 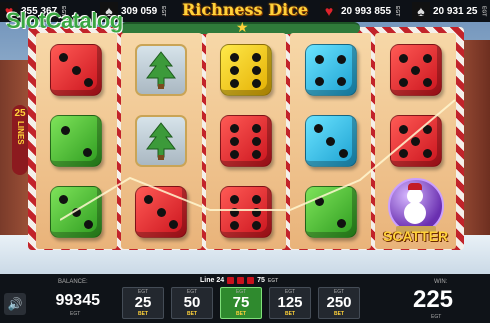 What do you see at coordinates (143, 303) in the screenshot?
I see `bet-button-25: EGT 25 BET` at bounding box center [143, 303].